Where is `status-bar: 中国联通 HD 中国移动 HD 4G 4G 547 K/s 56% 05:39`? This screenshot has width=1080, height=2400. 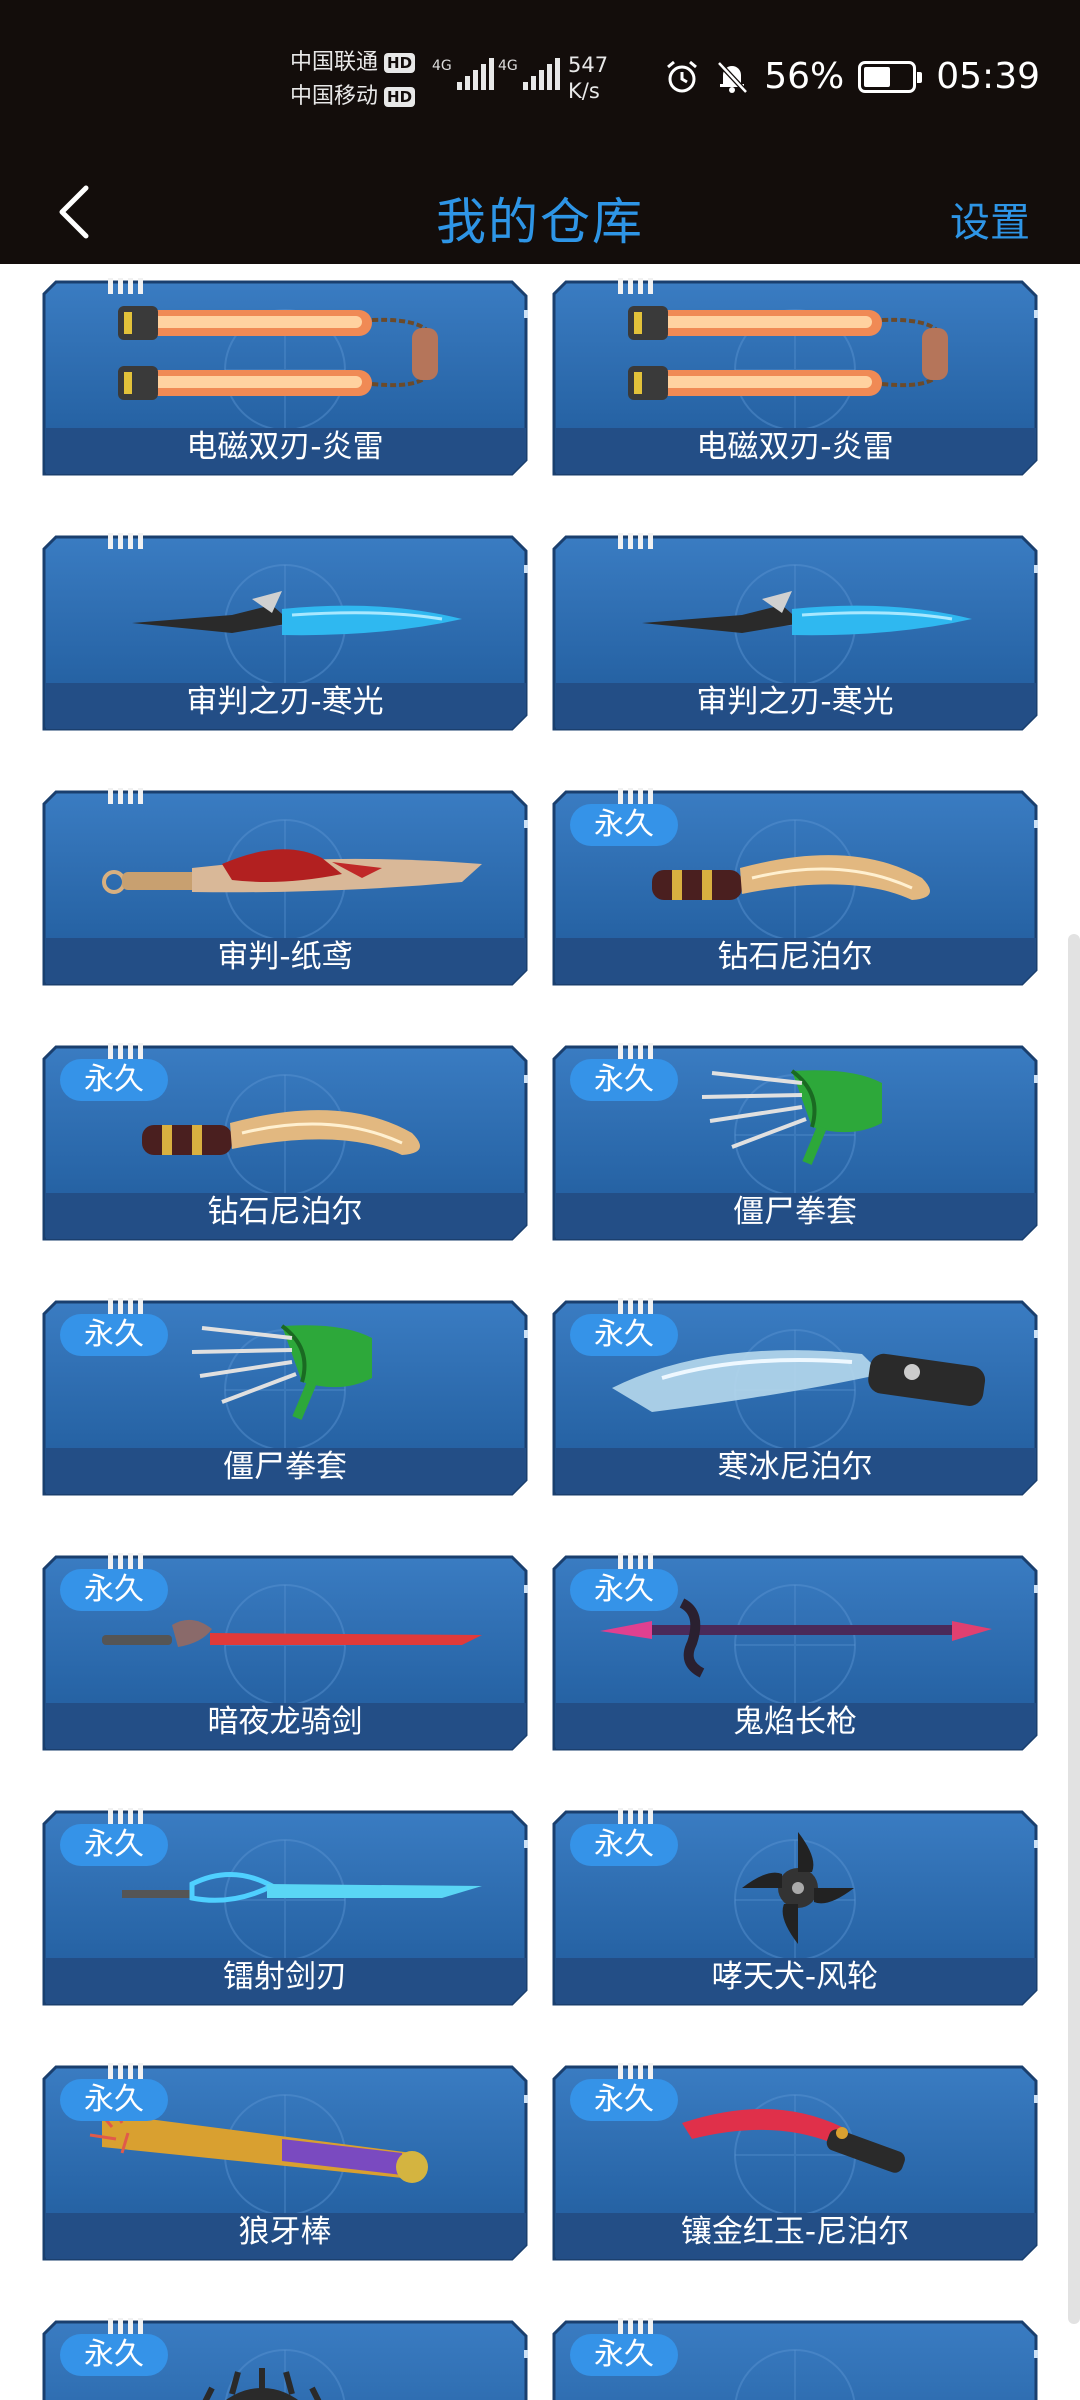
status-bar: 中国联通 HD 中国移动 HD 4G 4G 547 K/s 56% 05:39 is located at coordinates (540, 80).